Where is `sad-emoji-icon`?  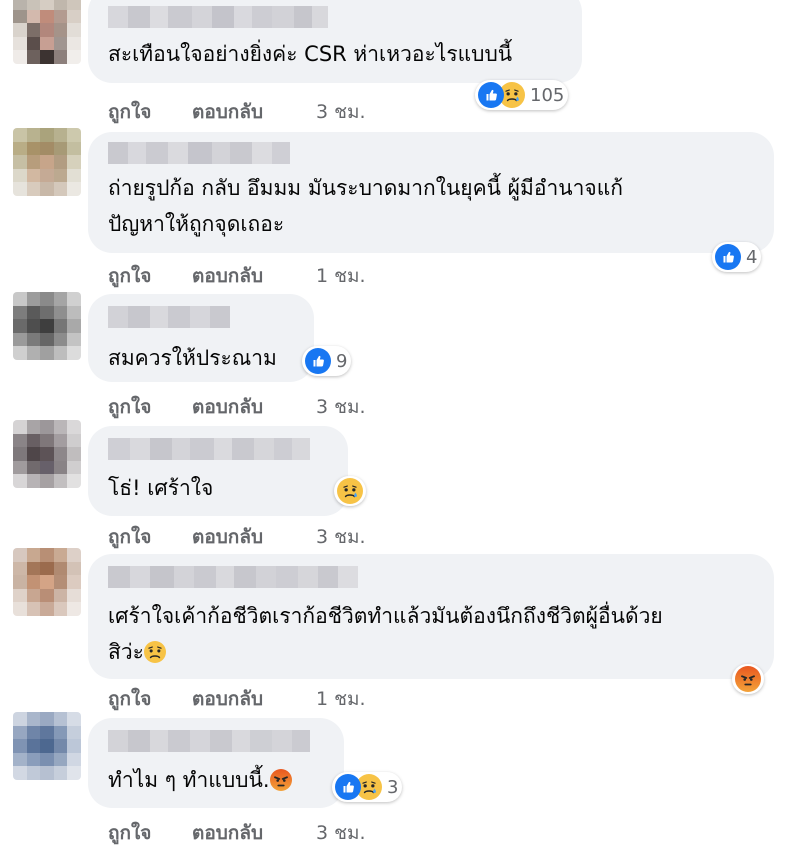 sad-emoji-icon is located at coordinates (154, 656).